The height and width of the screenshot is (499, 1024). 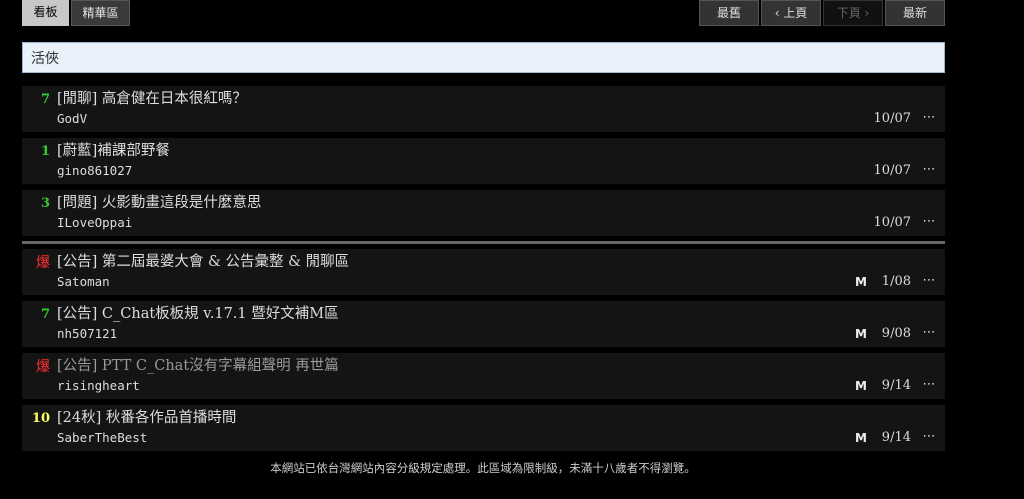 I want to click on top-navigation: 看板 精華區 最舊 ‹ 上頁 下頁 › 最新, so click(x=483, y=13).